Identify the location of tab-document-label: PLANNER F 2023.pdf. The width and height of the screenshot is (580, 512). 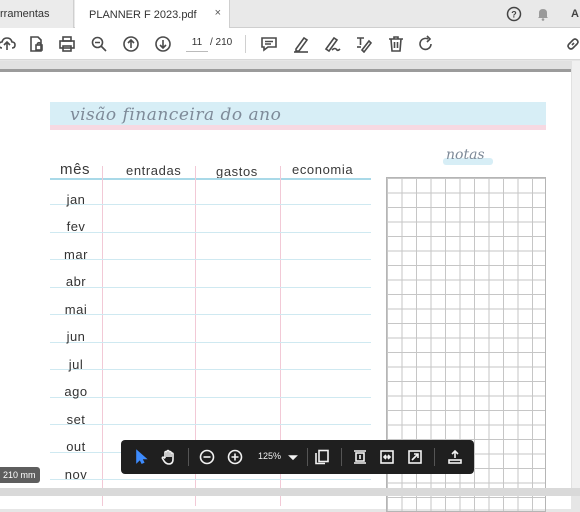
(143, 14).